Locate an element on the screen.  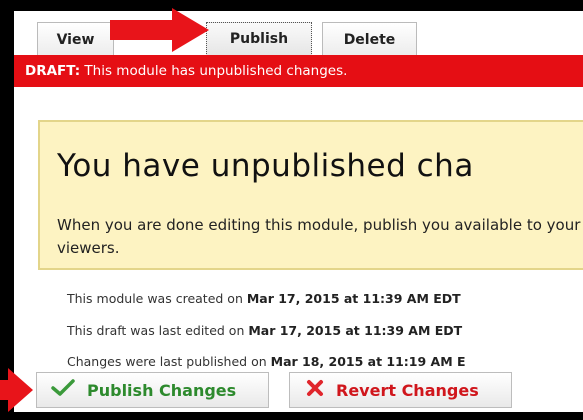
tab-bar: View Publish Delete is located at coordinates (298, 33).